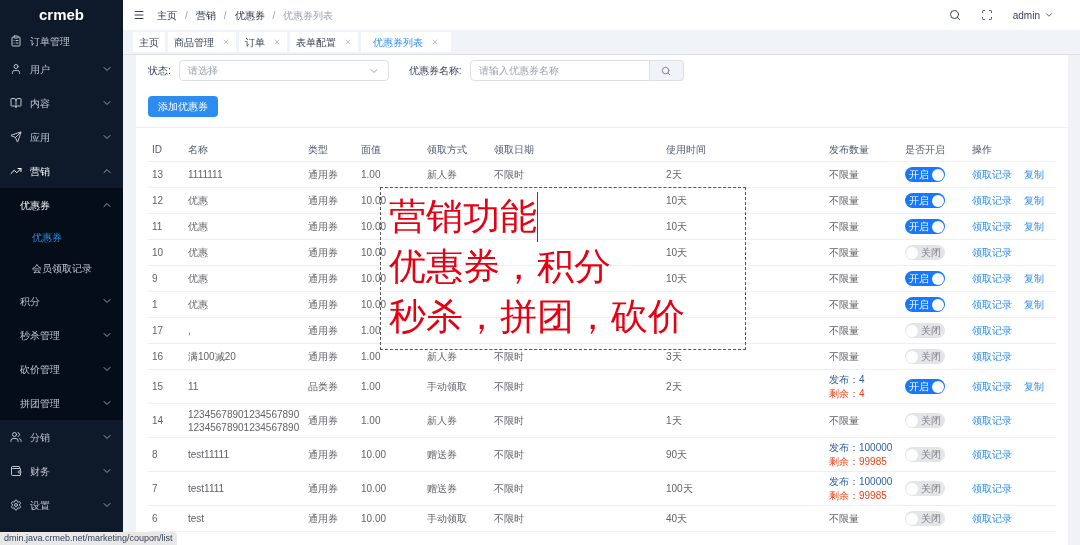 The image size is (1080, 545). I want to click on wallet-icon, so click(16, 471).